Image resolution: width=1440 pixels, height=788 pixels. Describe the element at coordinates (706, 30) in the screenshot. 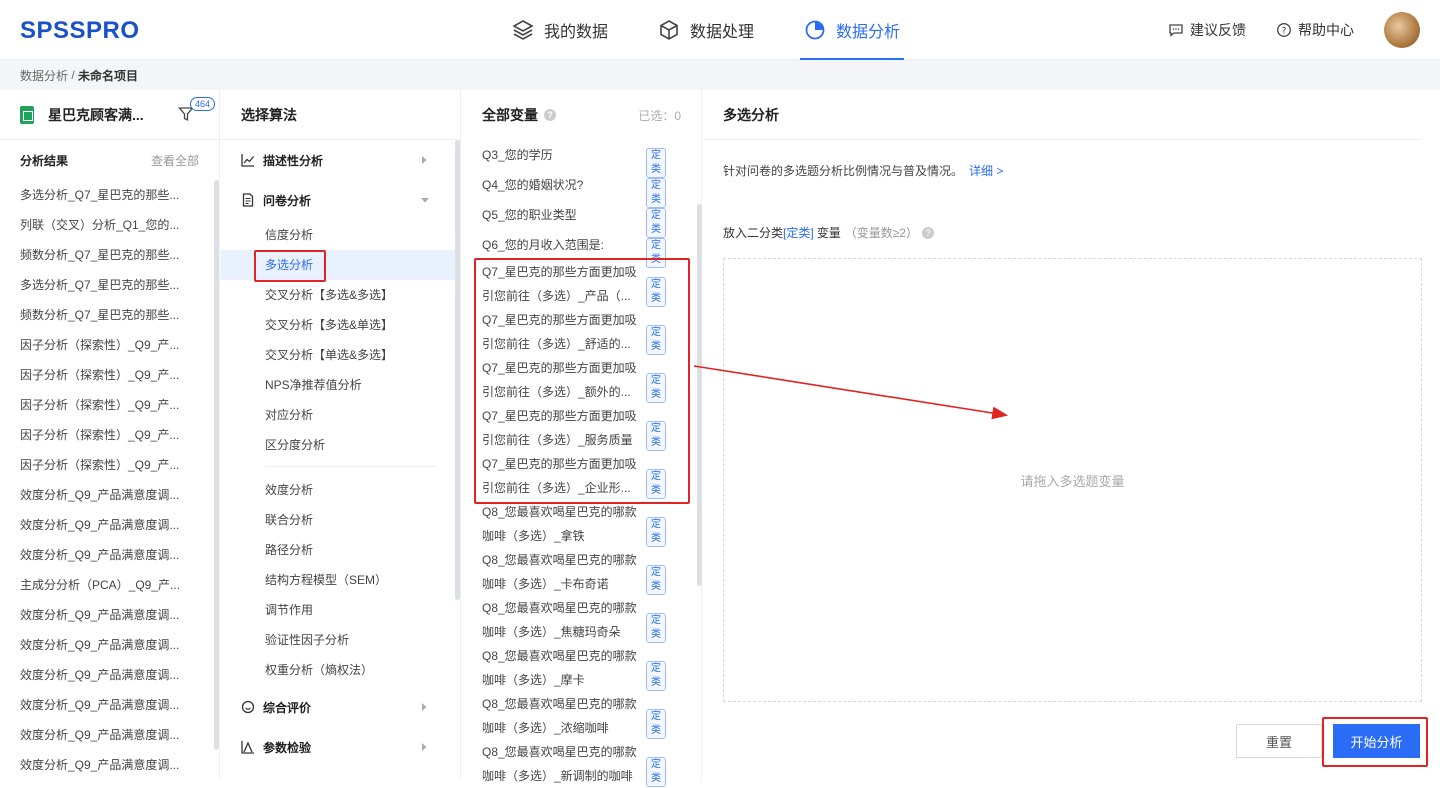

I see `nav-data-processing: 数据处理` at that location.